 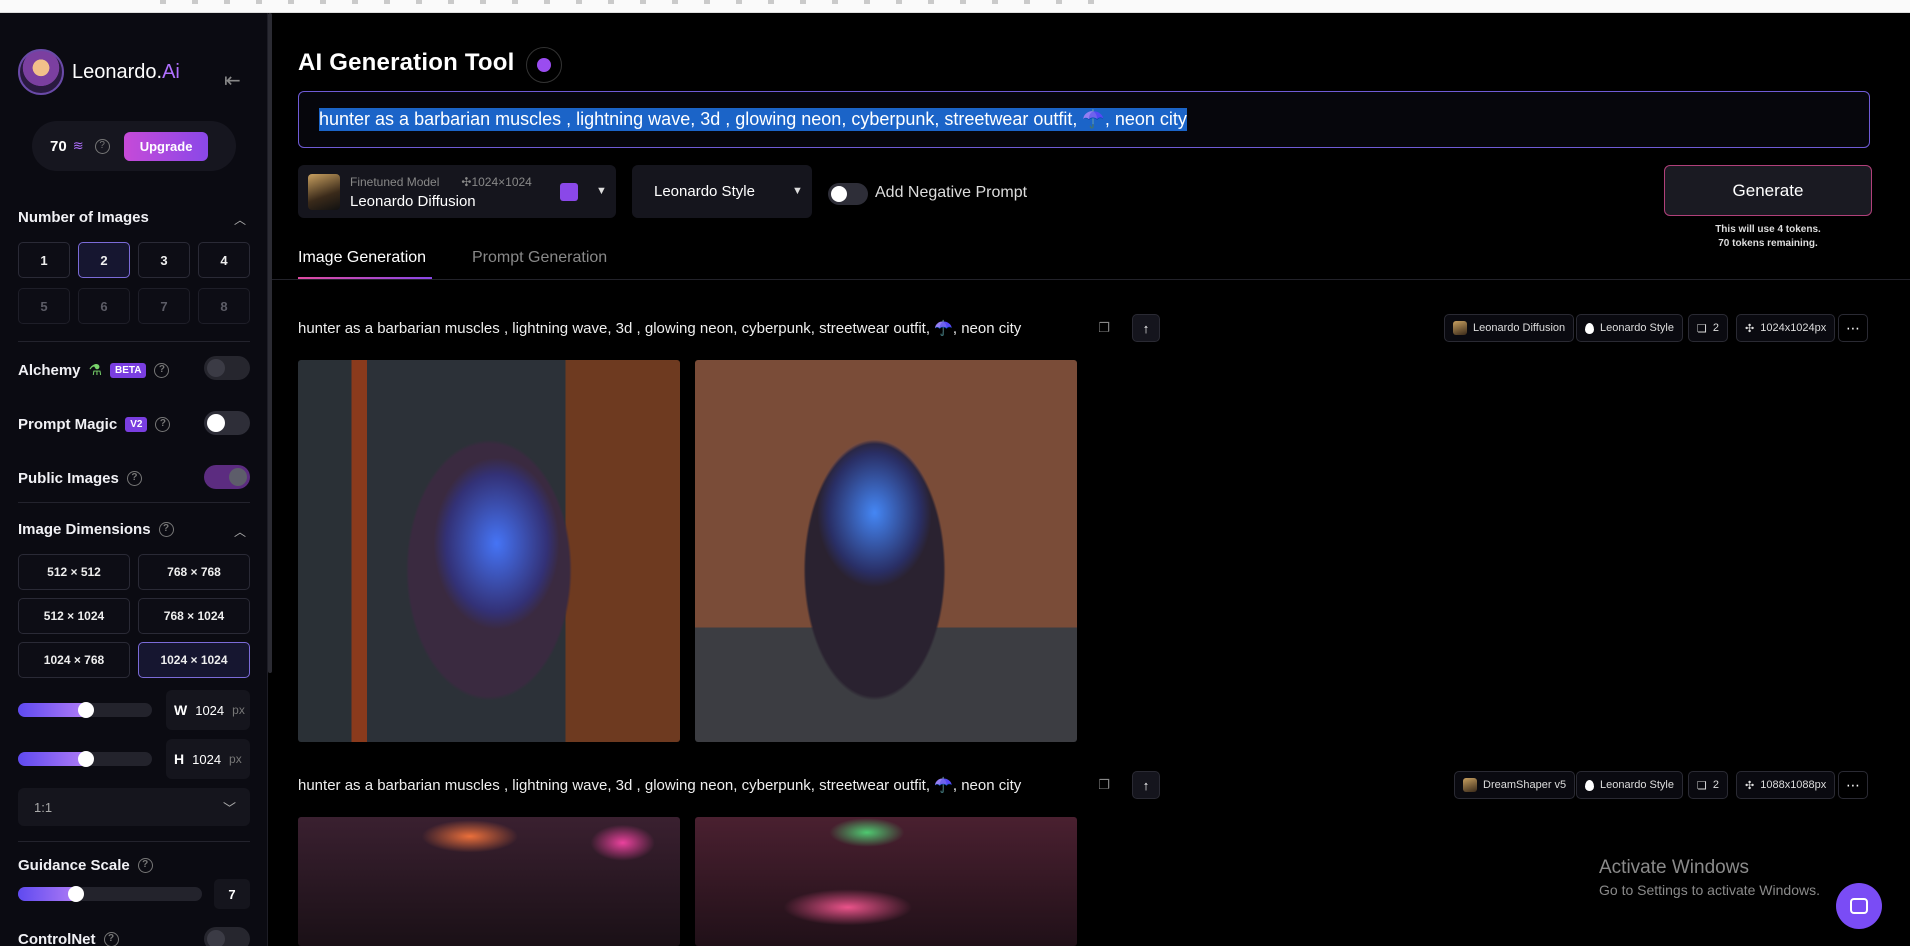 I want to click on num-images-option: 3, so click(x=164, y=260).